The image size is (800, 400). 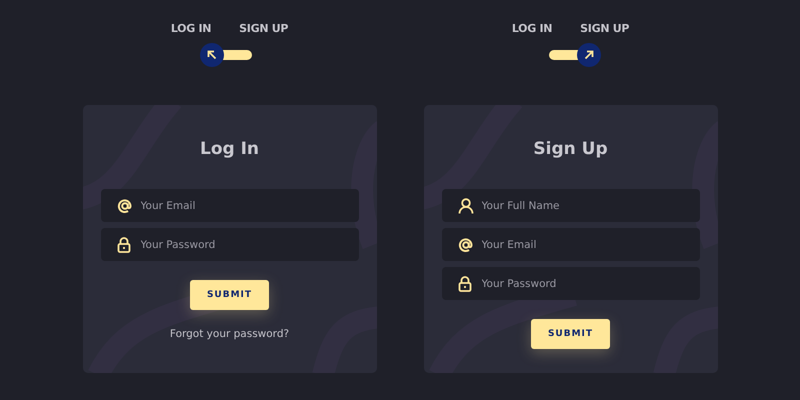 I want to click on forgot-password-link: Forgot your password?, so click(x=230, y=334).